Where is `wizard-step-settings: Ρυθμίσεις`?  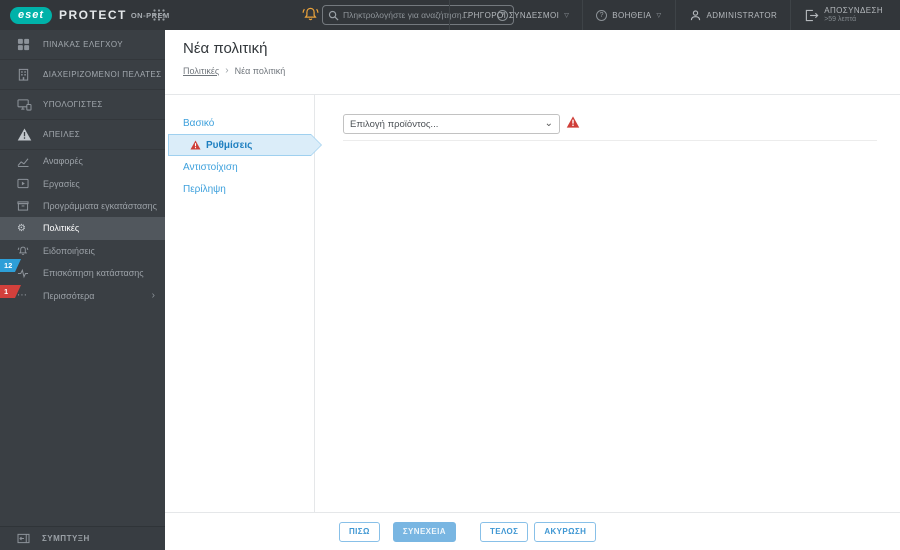 wizard-step-settings: Ρυθμίσεις is located at coordinates (243, 145).